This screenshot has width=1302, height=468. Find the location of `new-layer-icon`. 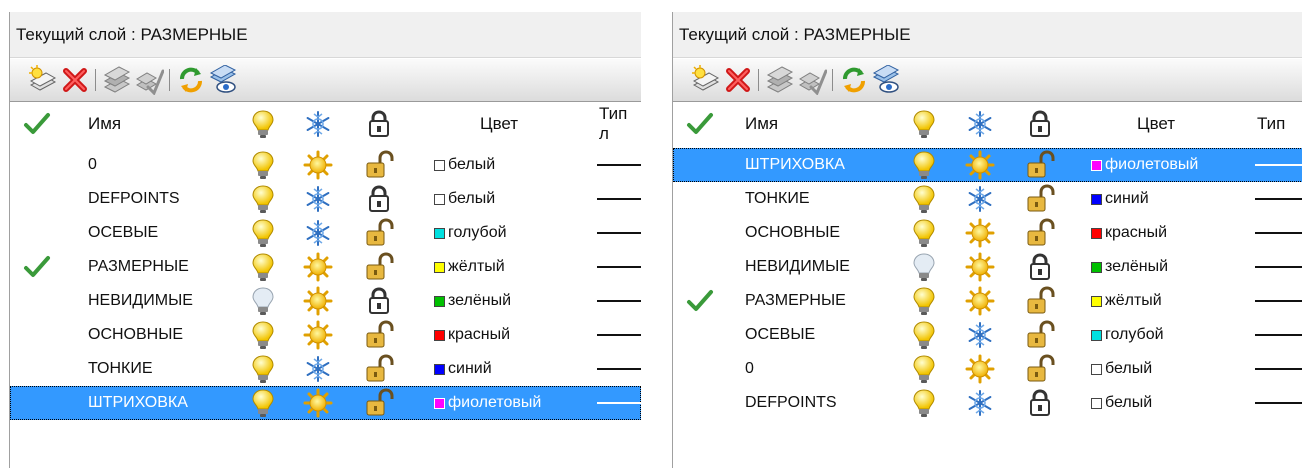

new-layer-icon is located at coordinates (43, 80).